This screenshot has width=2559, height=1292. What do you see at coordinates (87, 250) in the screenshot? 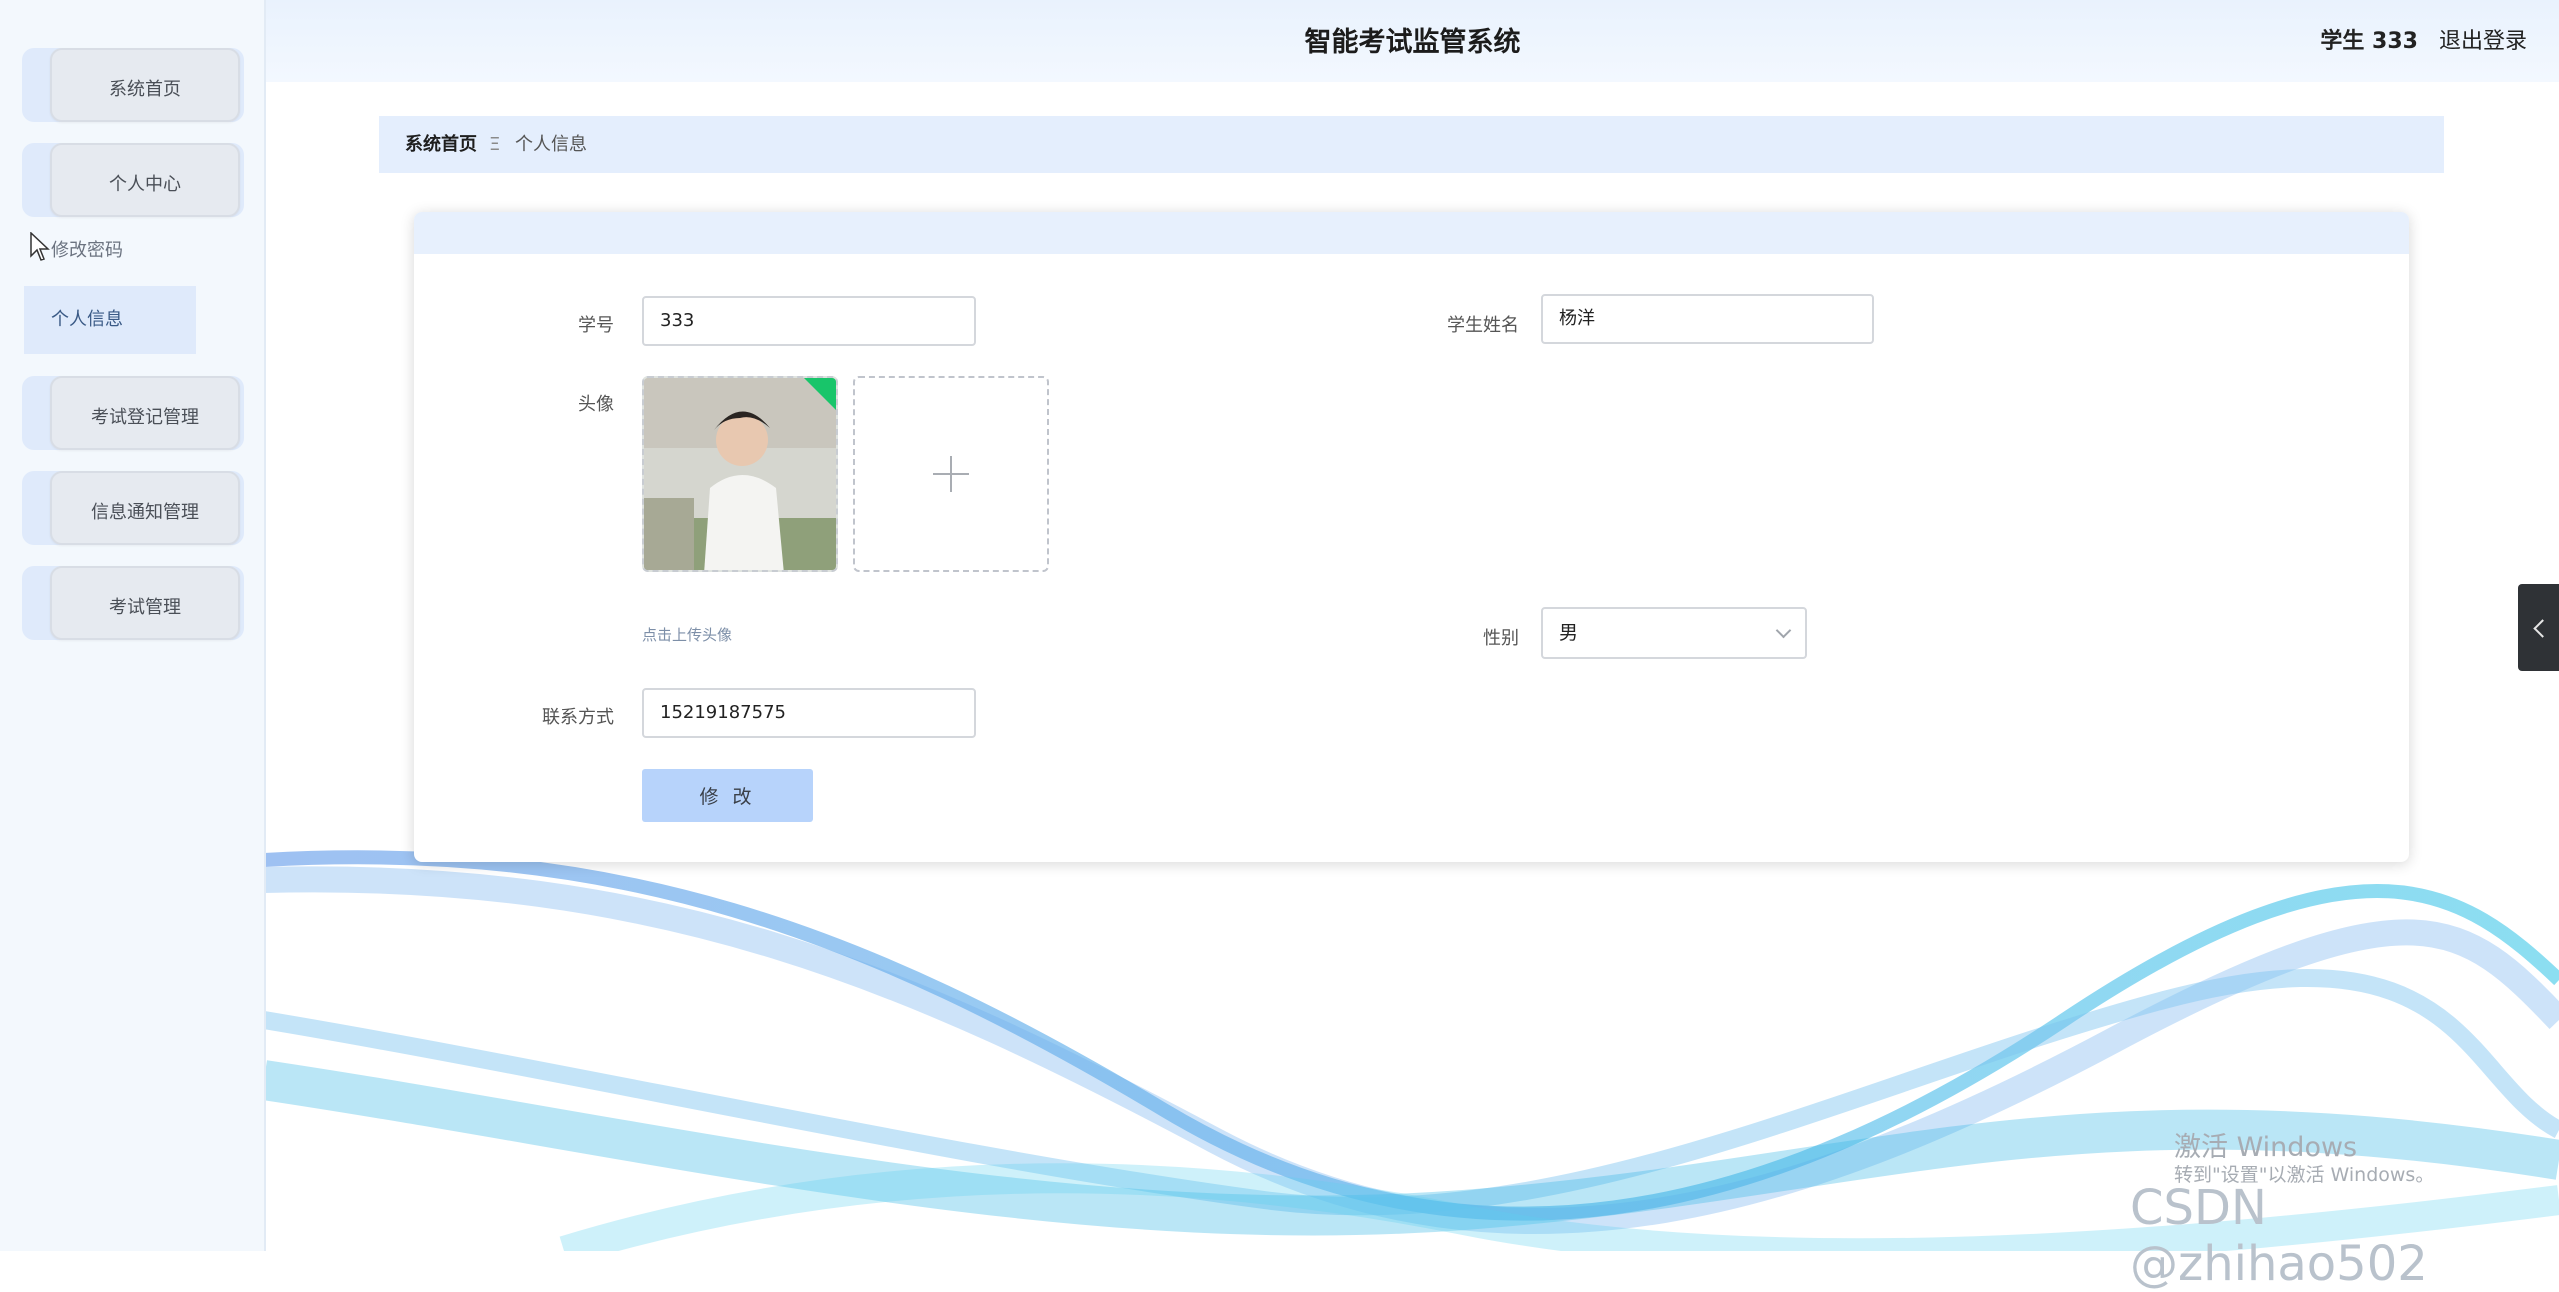
I see `submenu-item-label: 修改密码` at bounding box center [87, 250].